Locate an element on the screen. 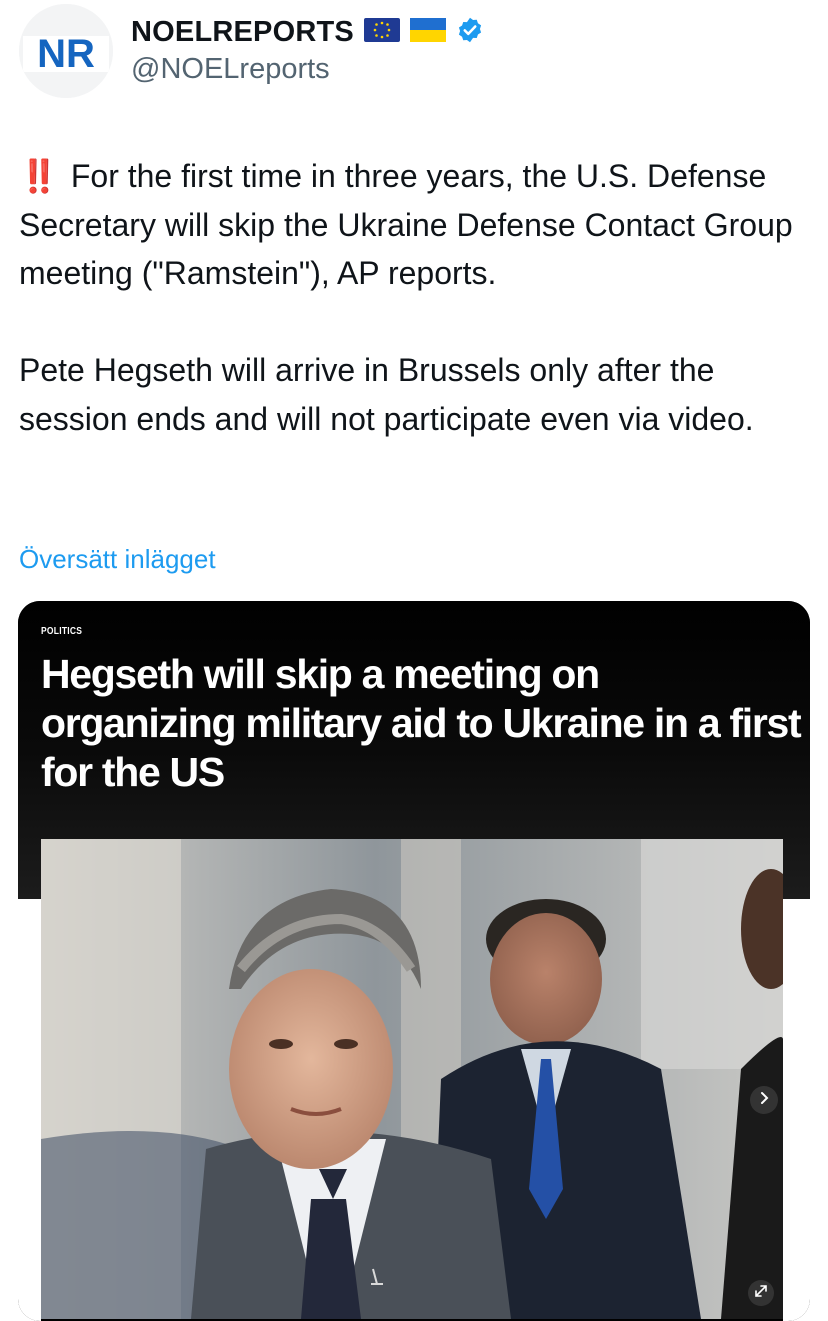  article-kicker: POLITICS is located at coordinates (62, 631).